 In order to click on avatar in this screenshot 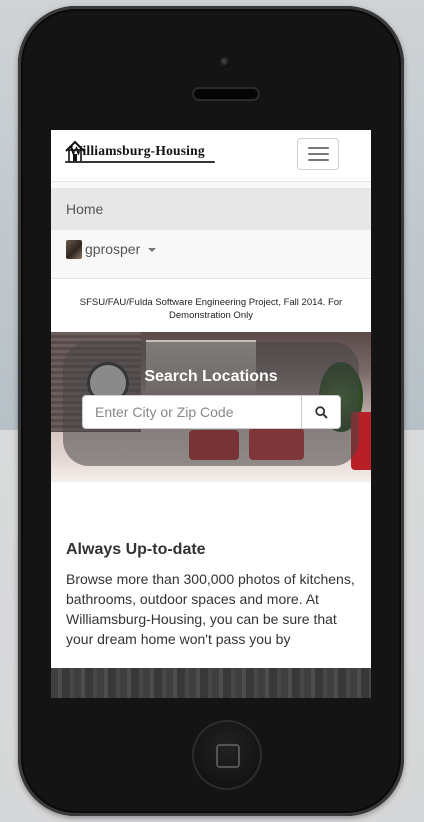, I will do `click(74, 249)`.